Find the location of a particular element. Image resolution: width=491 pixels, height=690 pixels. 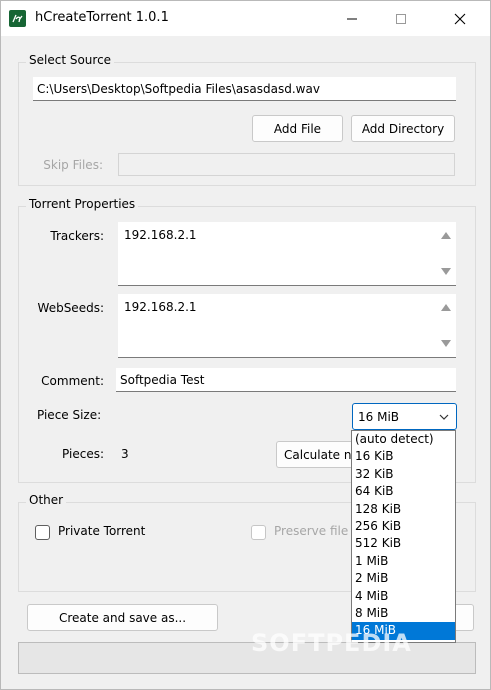

trackers-label: Trackers: is located at coordinates (77, 236).